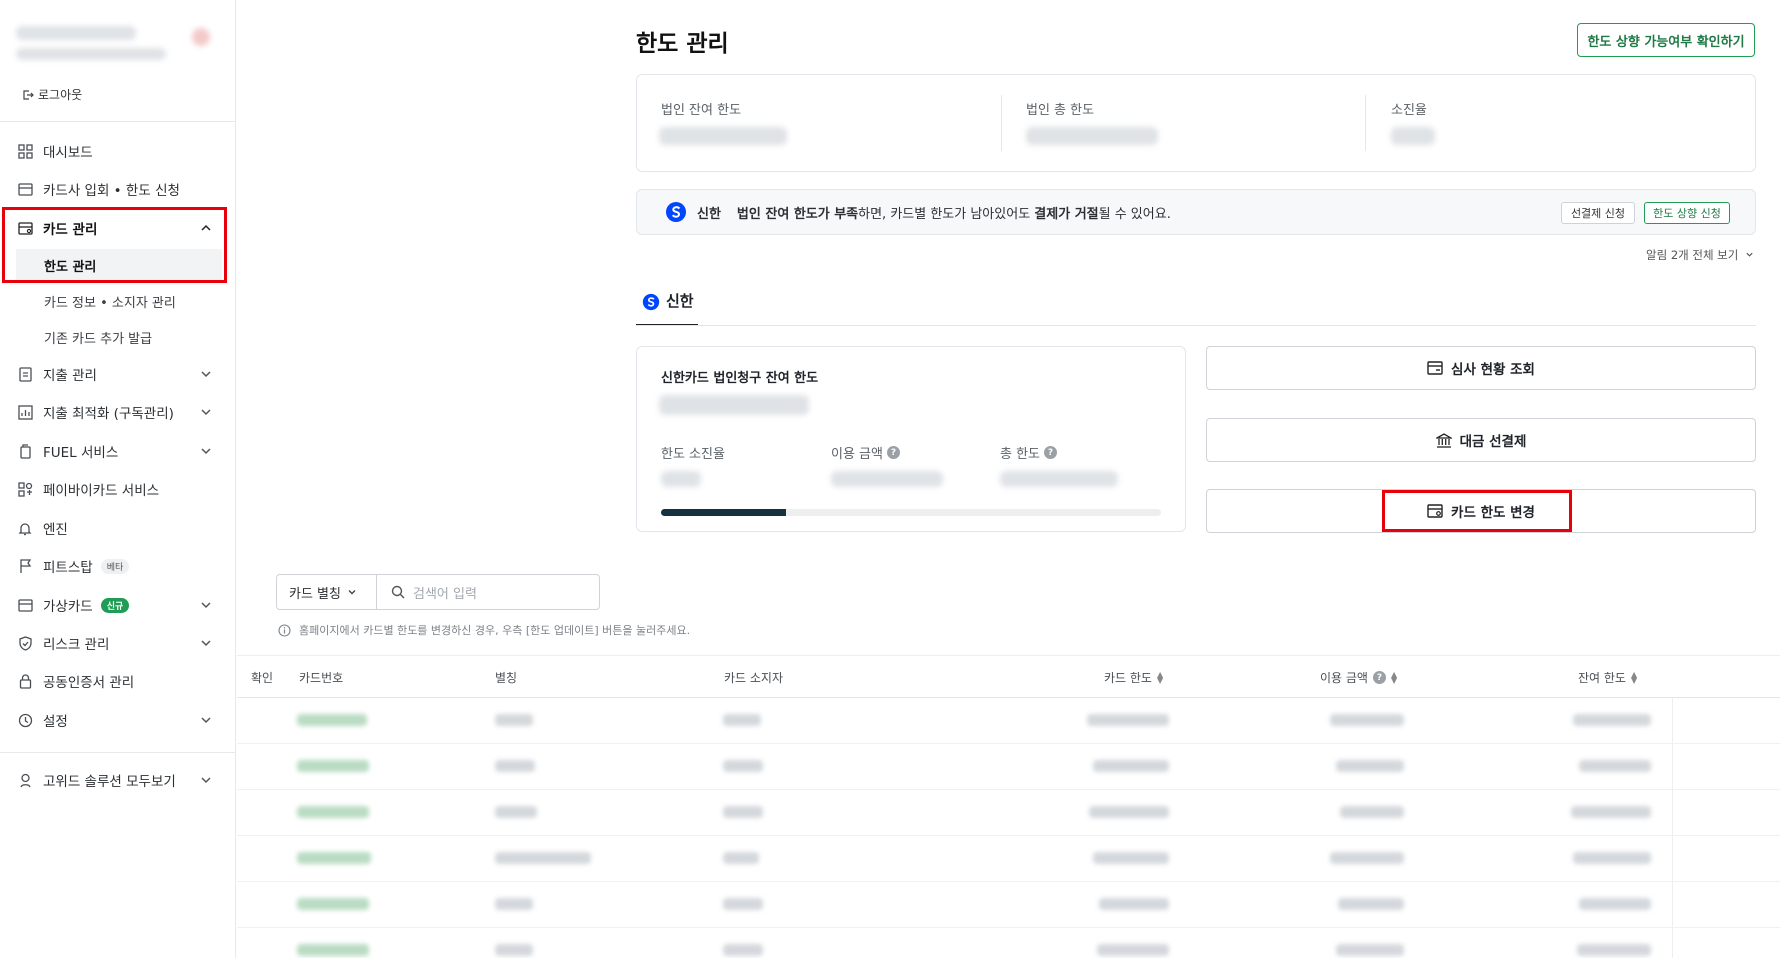  I want to click on divider, so click(118, 752).